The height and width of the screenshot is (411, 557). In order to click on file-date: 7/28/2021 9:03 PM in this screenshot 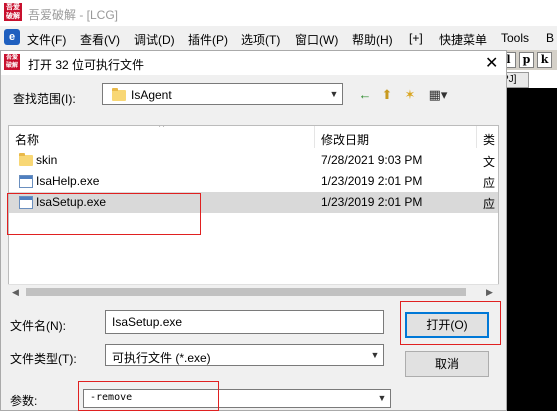, I will do `click(372, 160)`.